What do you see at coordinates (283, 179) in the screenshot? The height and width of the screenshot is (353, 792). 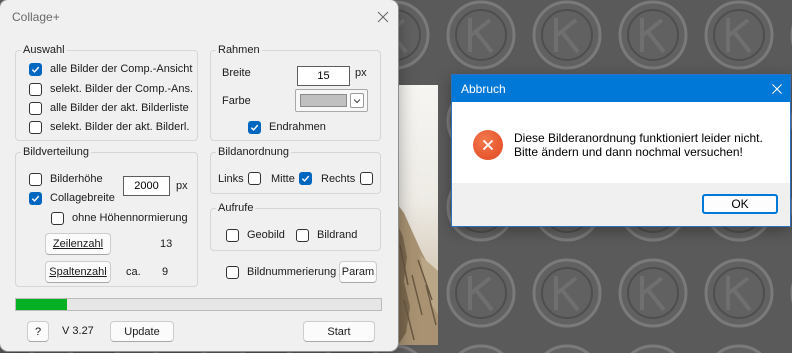 I see `mitte-label: Mitte` at bounding box center [283, 179].